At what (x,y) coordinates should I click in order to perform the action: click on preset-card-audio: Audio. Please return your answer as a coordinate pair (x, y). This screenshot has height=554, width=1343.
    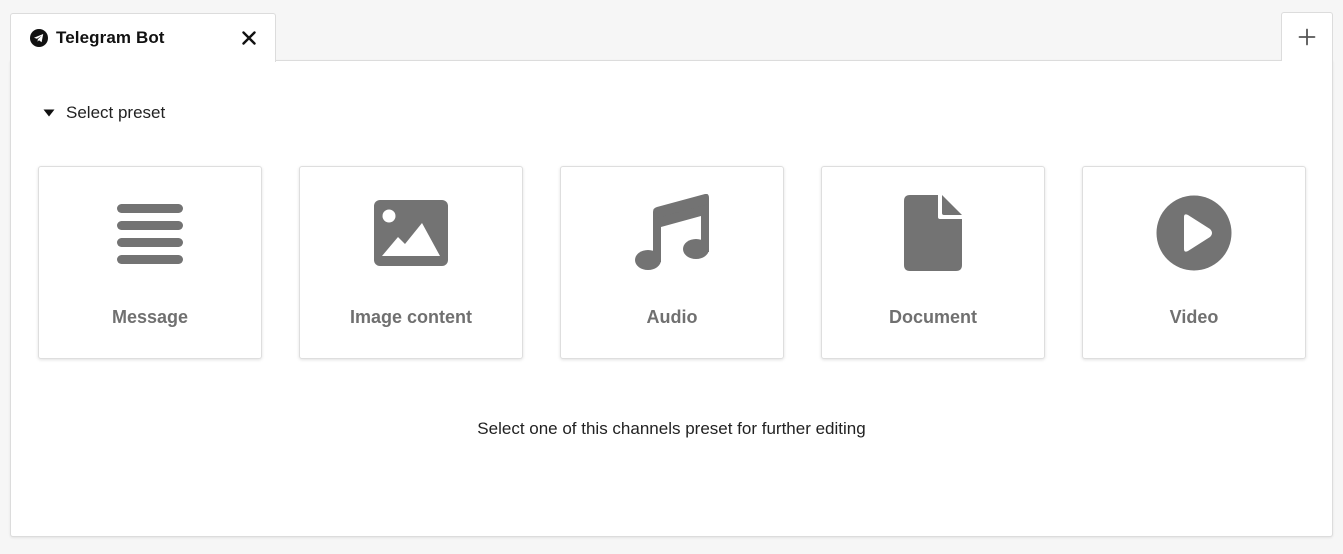
    Looking at the image, I should click on (672, 262).